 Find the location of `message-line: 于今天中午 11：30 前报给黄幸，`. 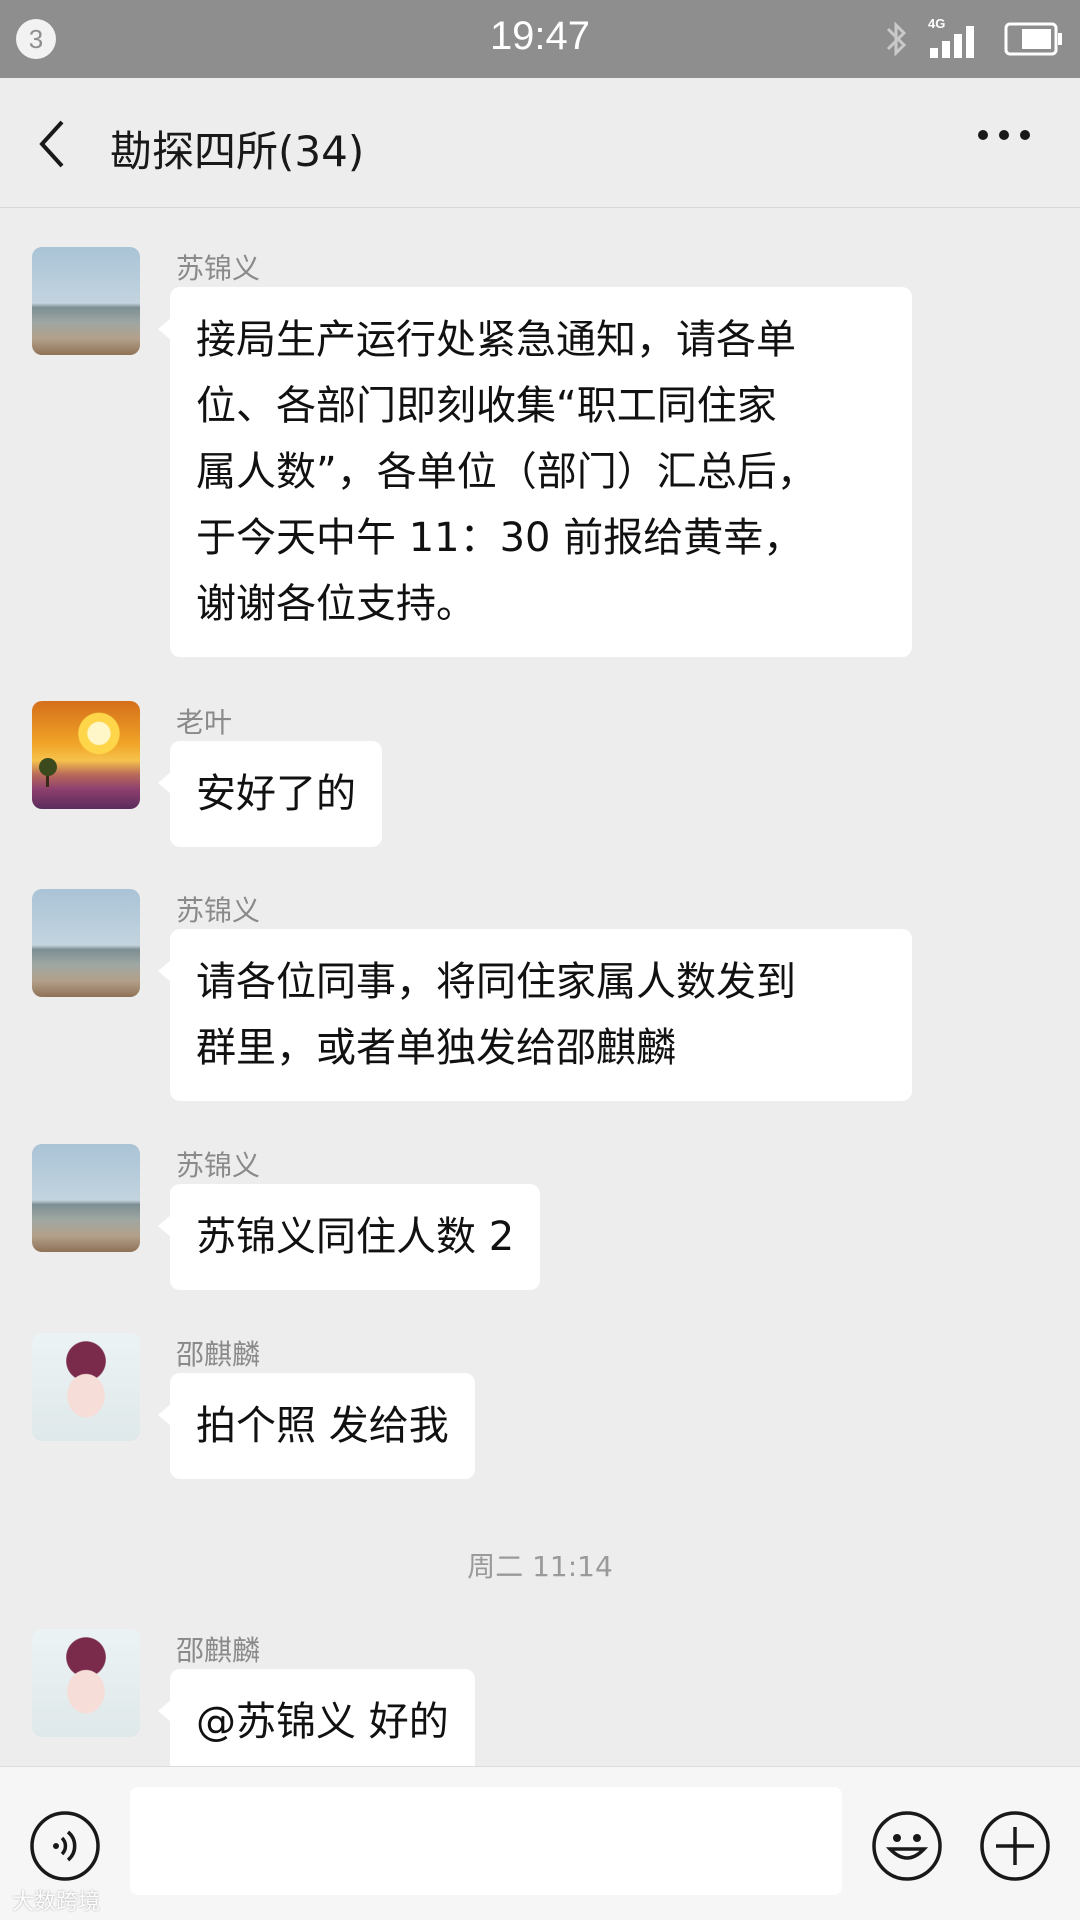

message-line: 于今天中午 11：30 前报给黄幸， is located at coordinates (500, 538).